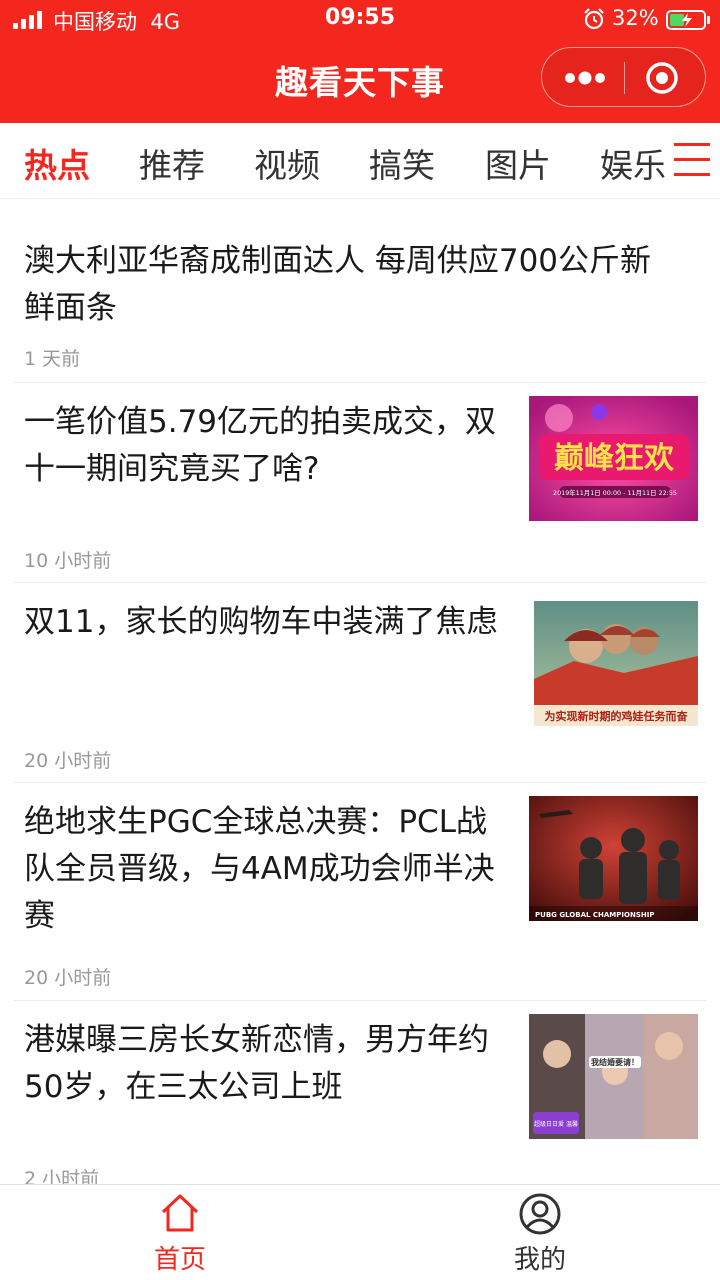  Describe the element at coordinates (179, 1260) in the screenshot. I see `nav-home-label: 首页` at that location.